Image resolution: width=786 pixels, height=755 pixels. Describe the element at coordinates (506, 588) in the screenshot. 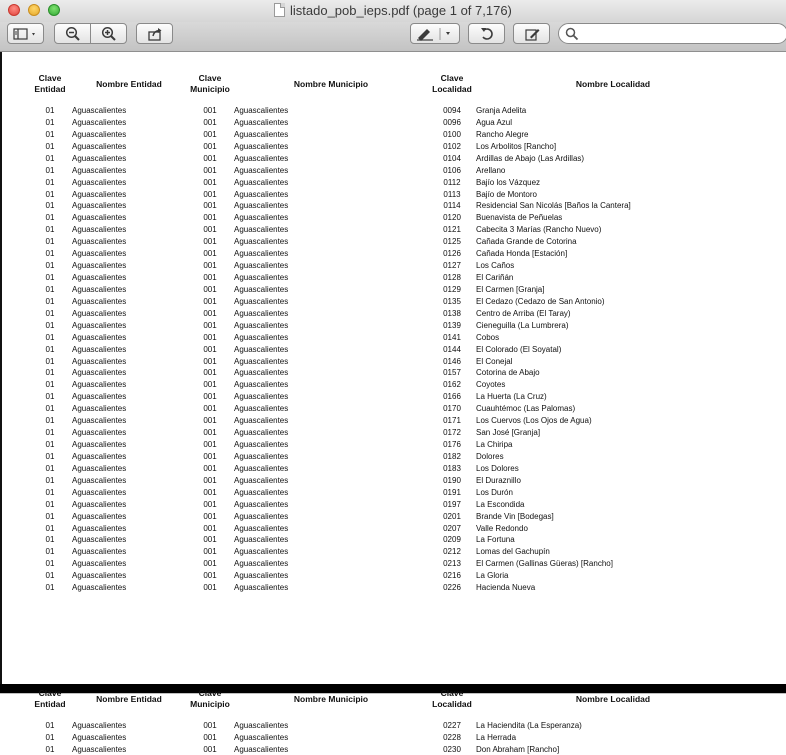

I see `cell-nombre-localidad: Hacienda Nueva` at that location.